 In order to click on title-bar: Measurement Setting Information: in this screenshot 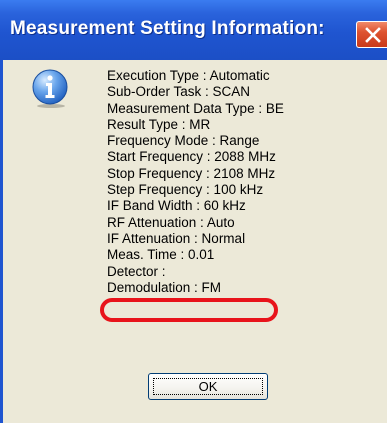, I will do `click(193, 30)`.